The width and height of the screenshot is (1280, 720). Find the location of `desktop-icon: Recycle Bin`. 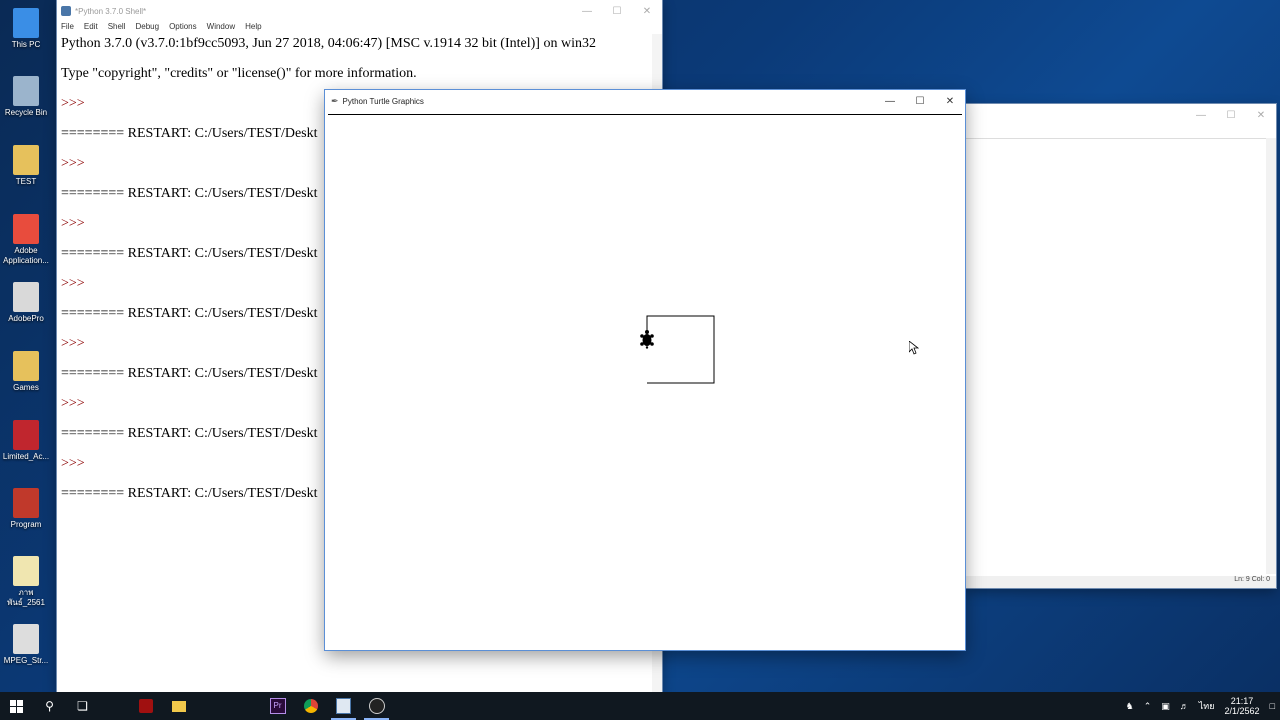

desktop-icon: Recycle Bin is located at coordinates (26, 97).